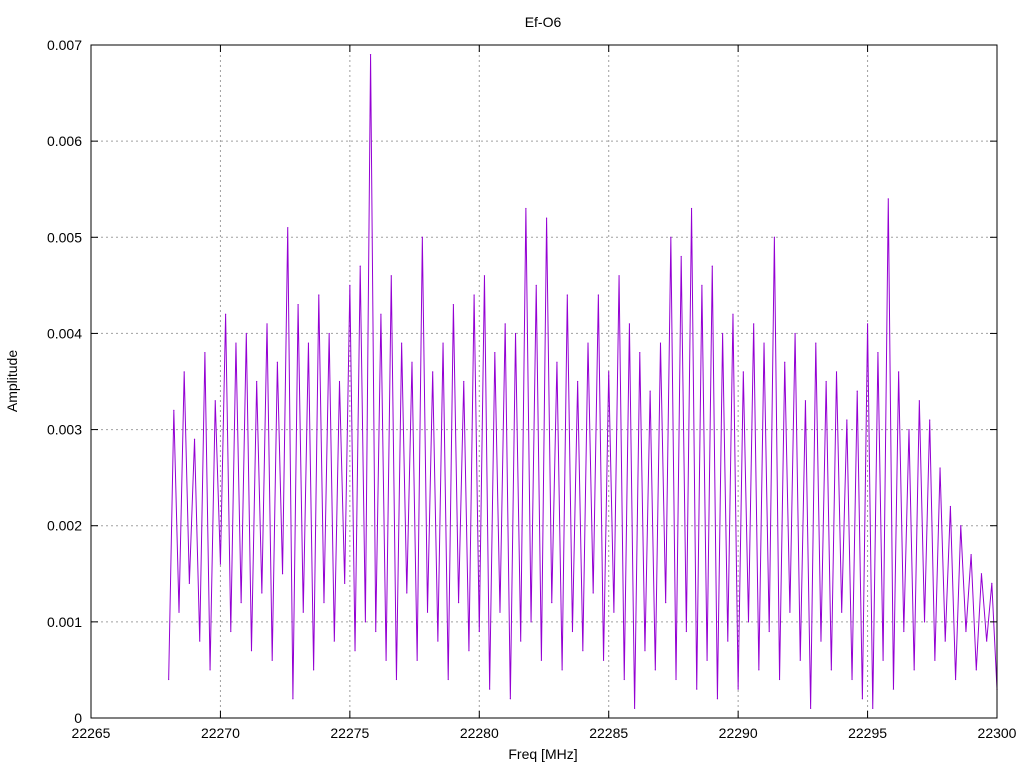 Image resolution: width=1024 pixels, height=768 pixels. What do you see at coordinates (608, 733) in the screenshot?
I see `x-tick-label: 22285` at bounding box center [608, 733].